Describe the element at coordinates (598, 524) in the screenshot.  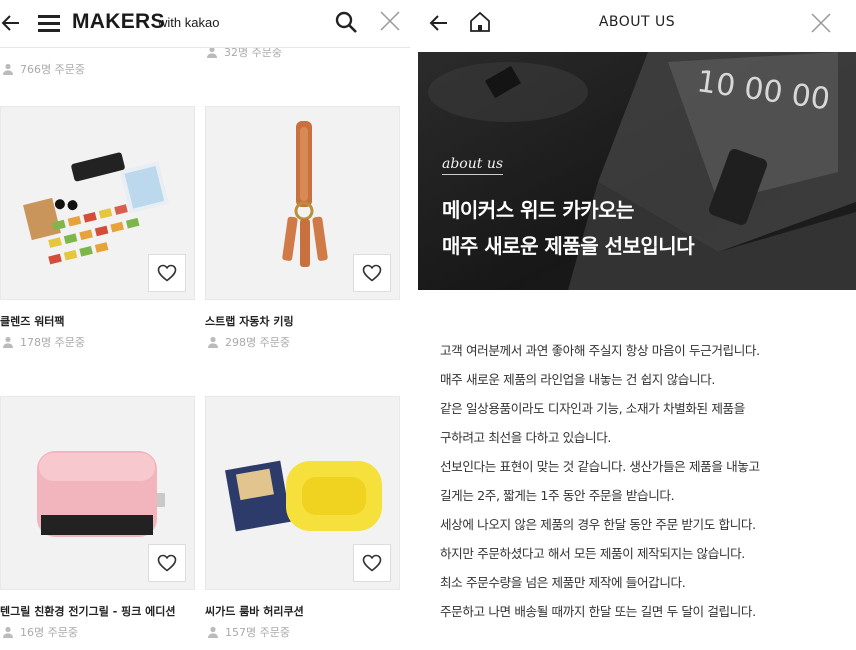
I see `paragraph-line: 세상에 나오지 않은 제품의 경우 한달 동안 주문 받기도 합니다.` at that location.